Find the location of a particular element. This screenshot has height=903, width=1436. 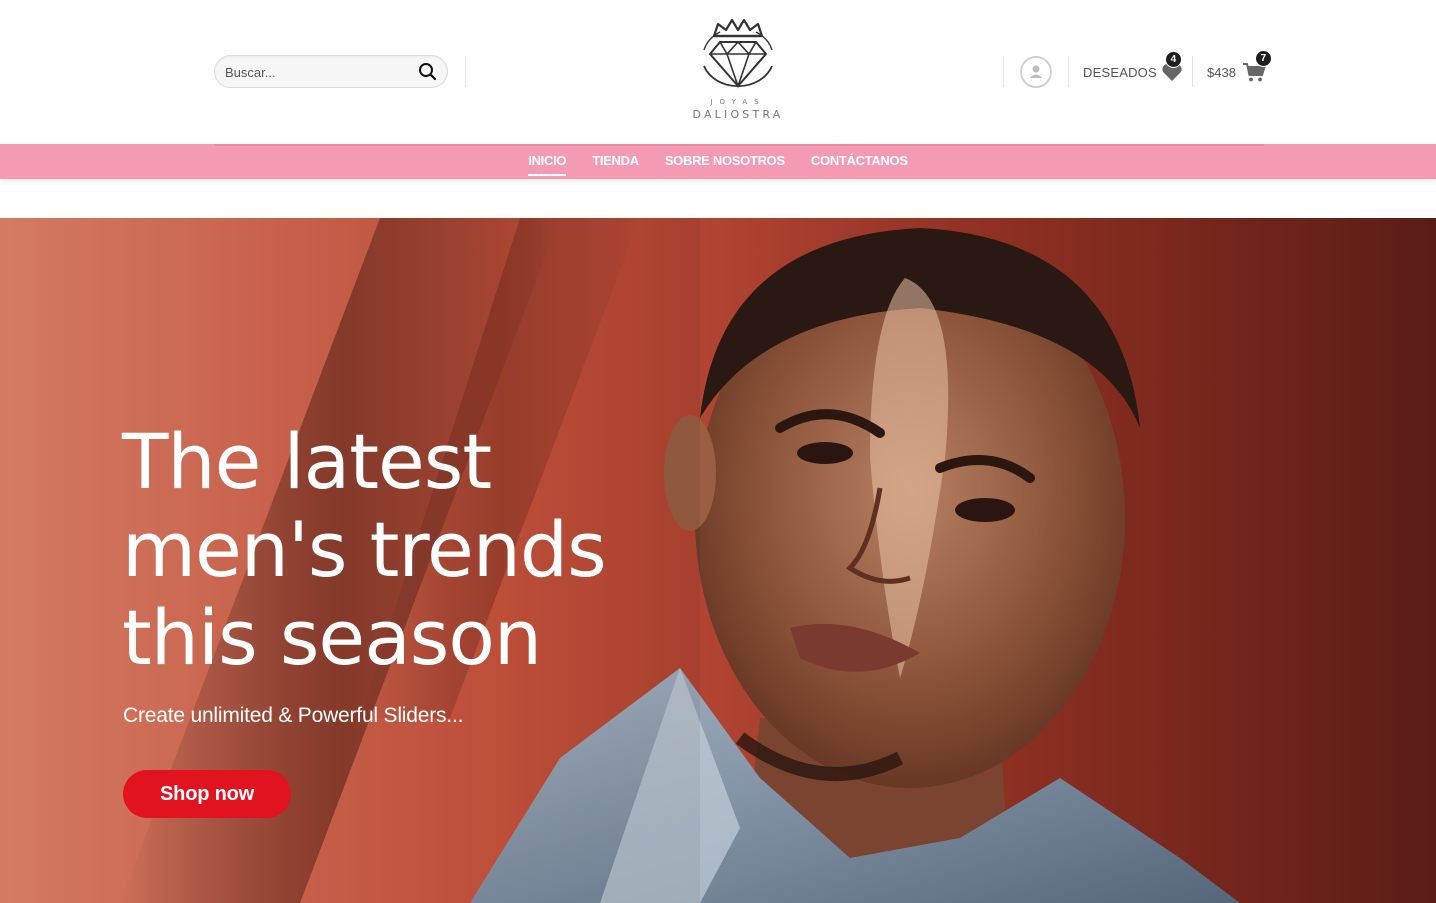

shop-now-button: Shop now is located at coordinates (207, 794).